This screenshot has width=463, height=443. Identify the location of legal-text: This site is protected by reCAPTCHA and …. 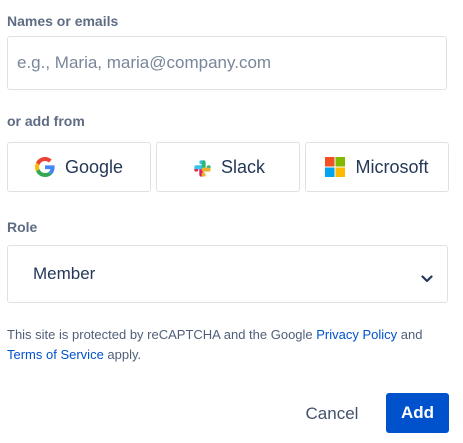
(162, 334).